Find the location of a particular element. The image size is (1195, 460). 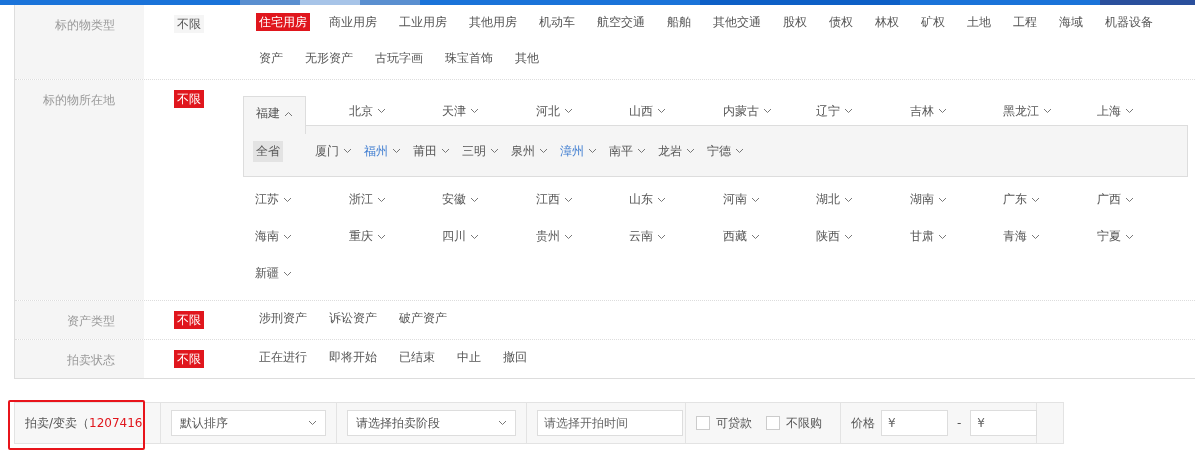

city-option: 南平 is located at coordinates (627, 151).